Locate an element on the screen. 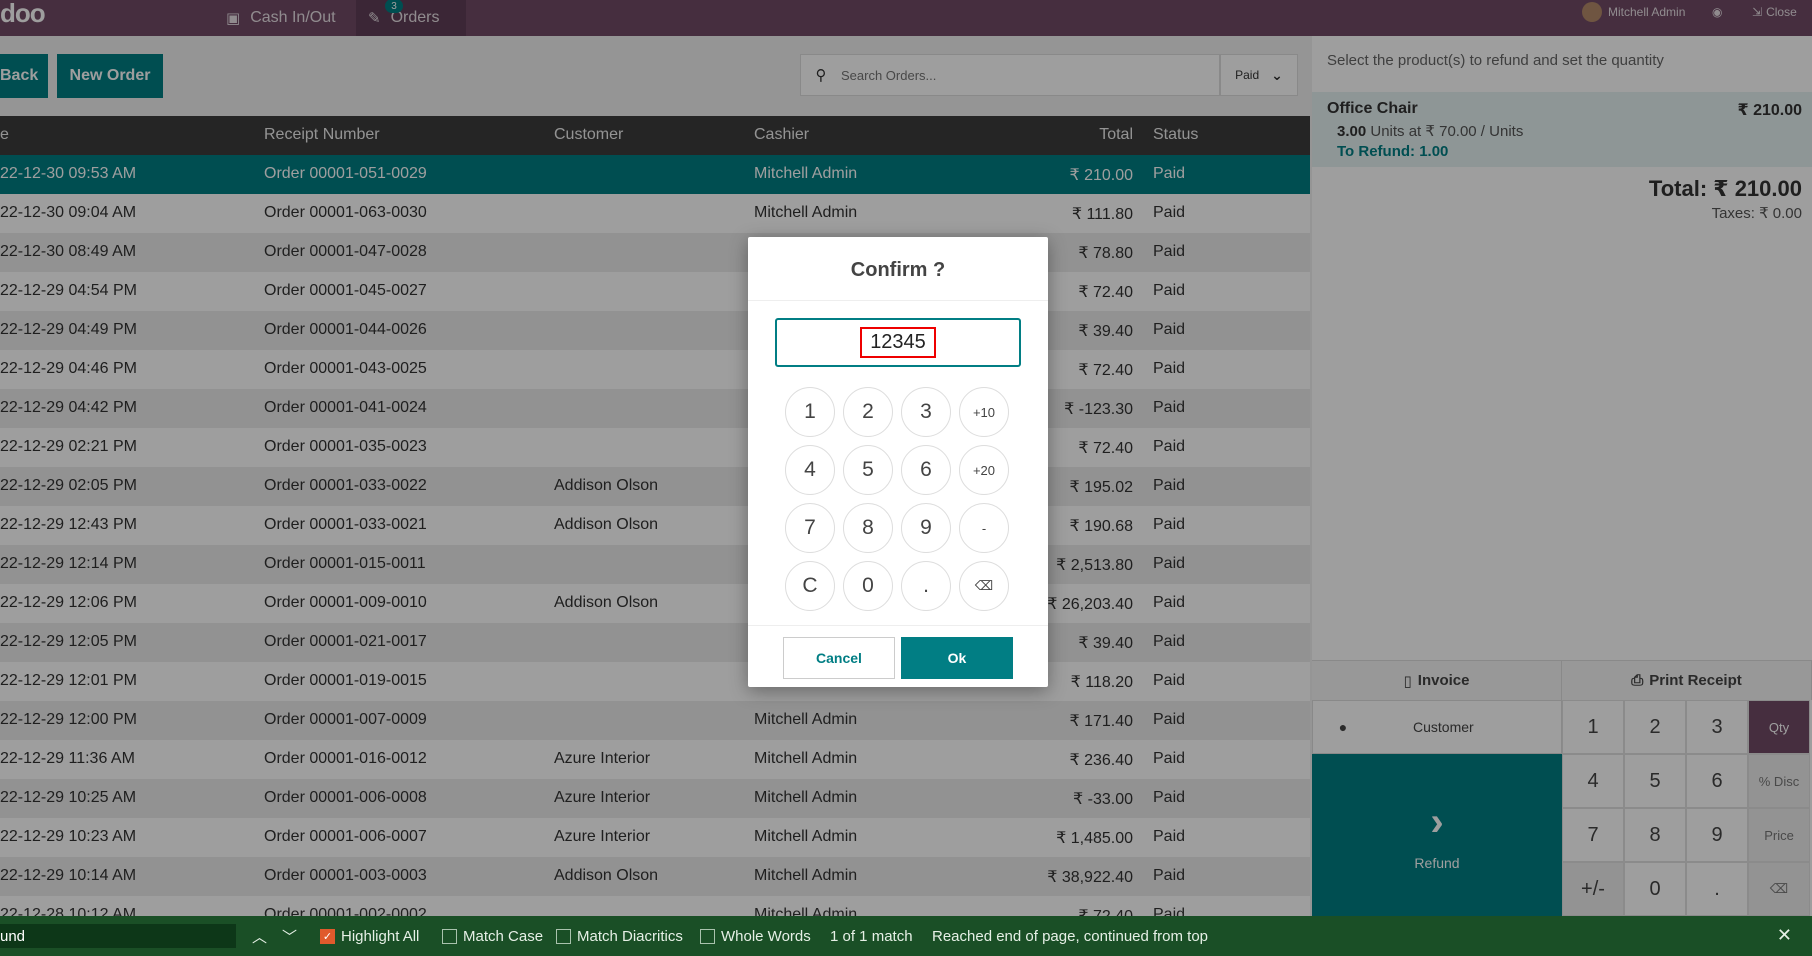  popup-key-12: C is located at coordinates (810, 586).